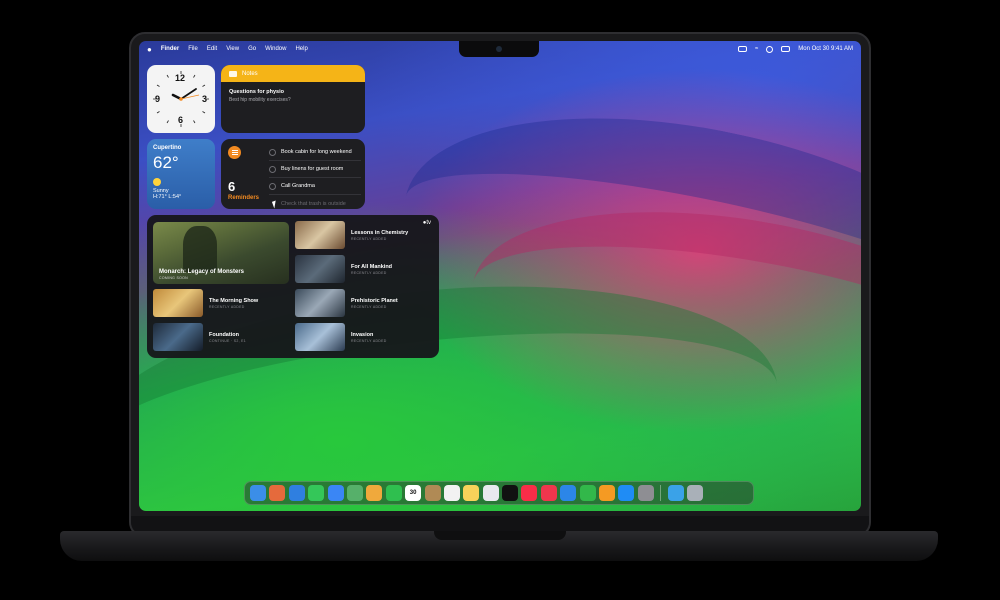 The image size is (1000, 600). I want to click on calendar-day: 30, so click(413, 493).